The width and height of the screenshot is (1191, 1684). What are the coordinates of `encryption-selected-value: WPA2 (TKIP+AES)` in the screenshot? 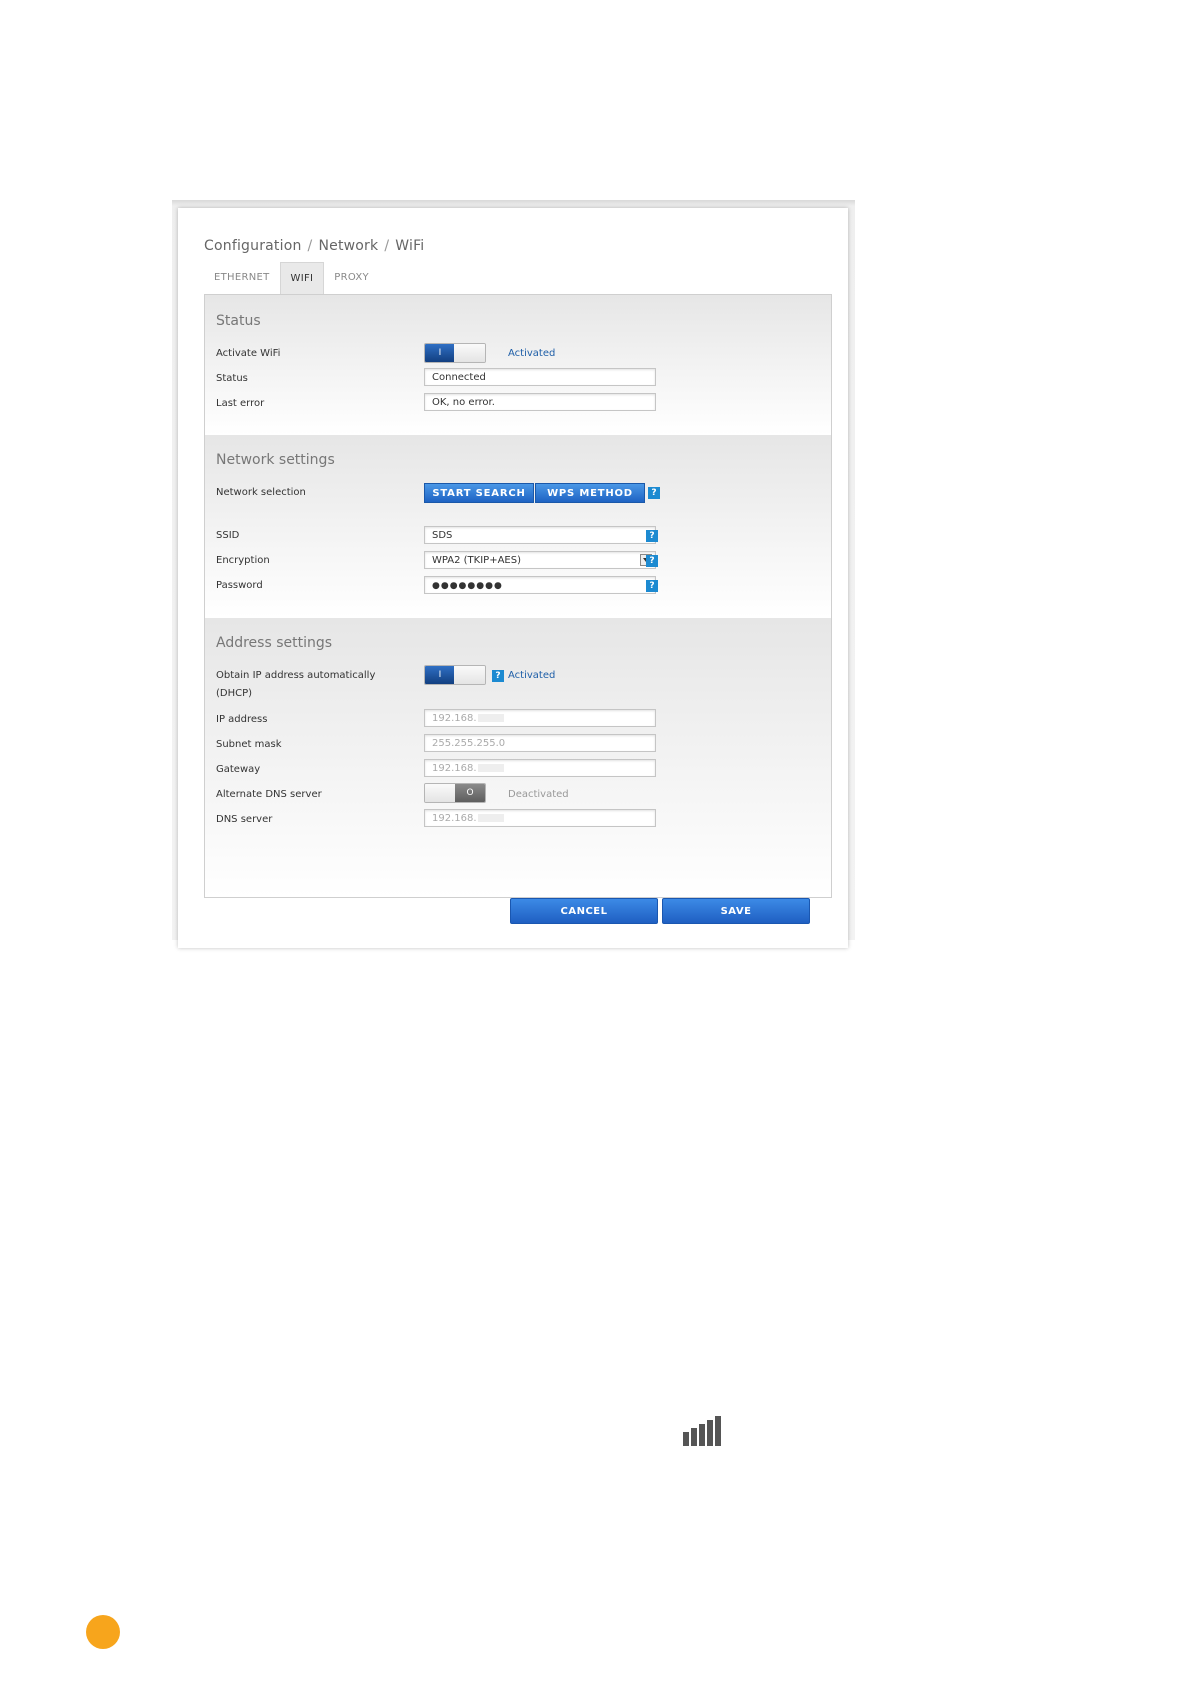 It's located at (476, 560).